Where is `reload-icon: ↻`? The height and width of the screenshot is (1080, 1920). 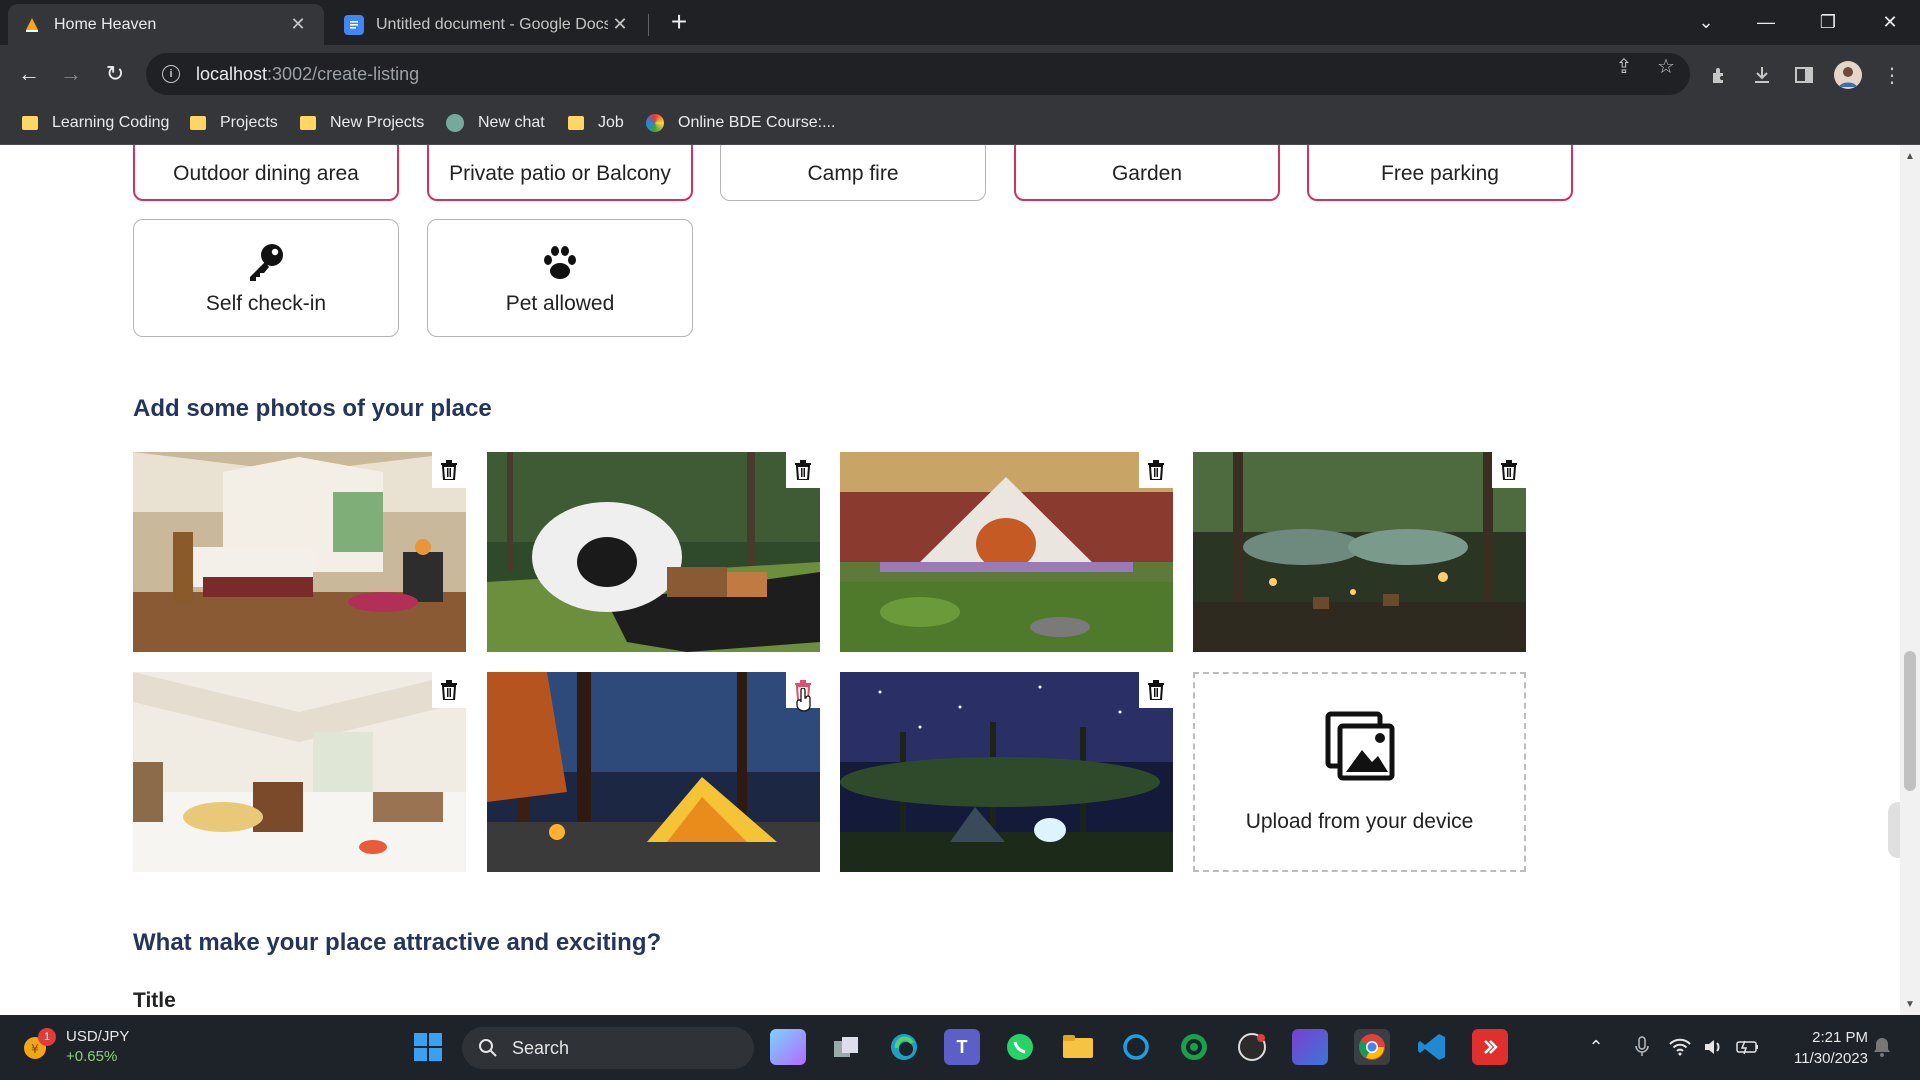
reload-icon: ↻ is located at coordinates (115, 74).